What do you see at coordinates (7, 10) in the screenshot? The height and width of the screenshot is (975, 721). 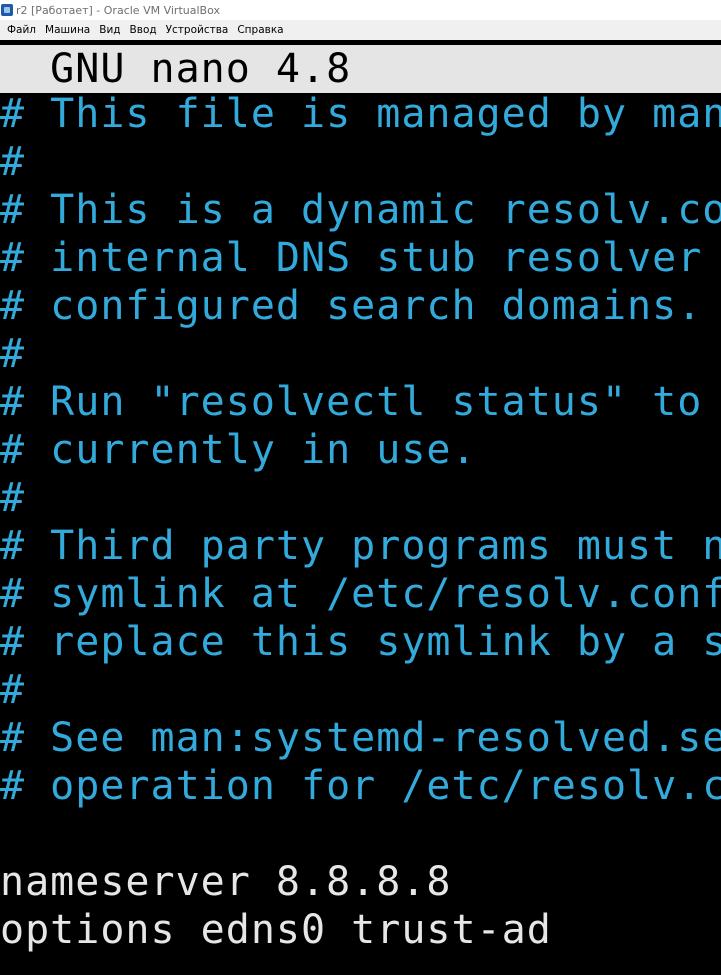 I see `virtualbox-icon` at bounding box center [7, 10].